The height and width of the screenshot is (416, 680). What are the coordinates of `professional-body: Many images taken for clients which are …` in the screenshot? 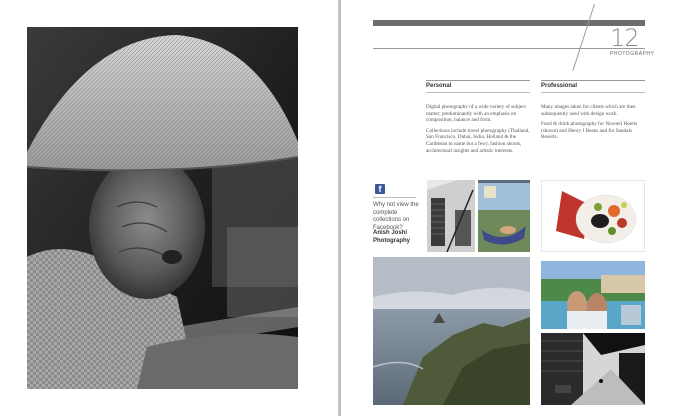 It's located at (595, 124).